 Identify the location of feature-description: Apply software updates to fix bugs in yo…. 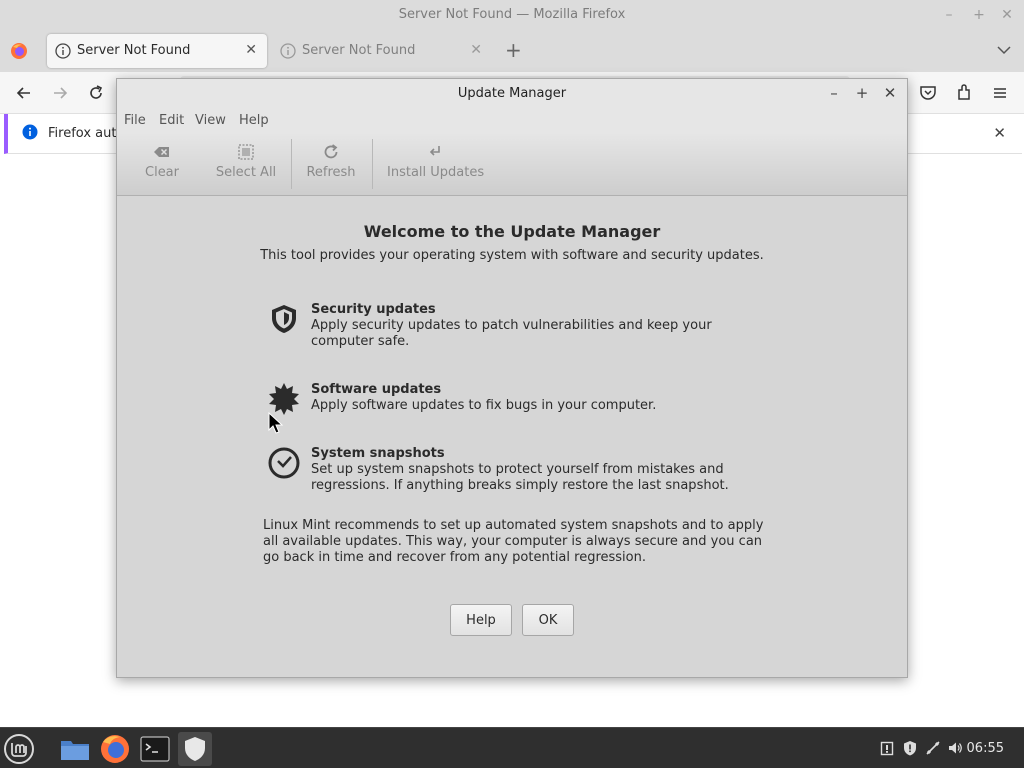
(484, 405).